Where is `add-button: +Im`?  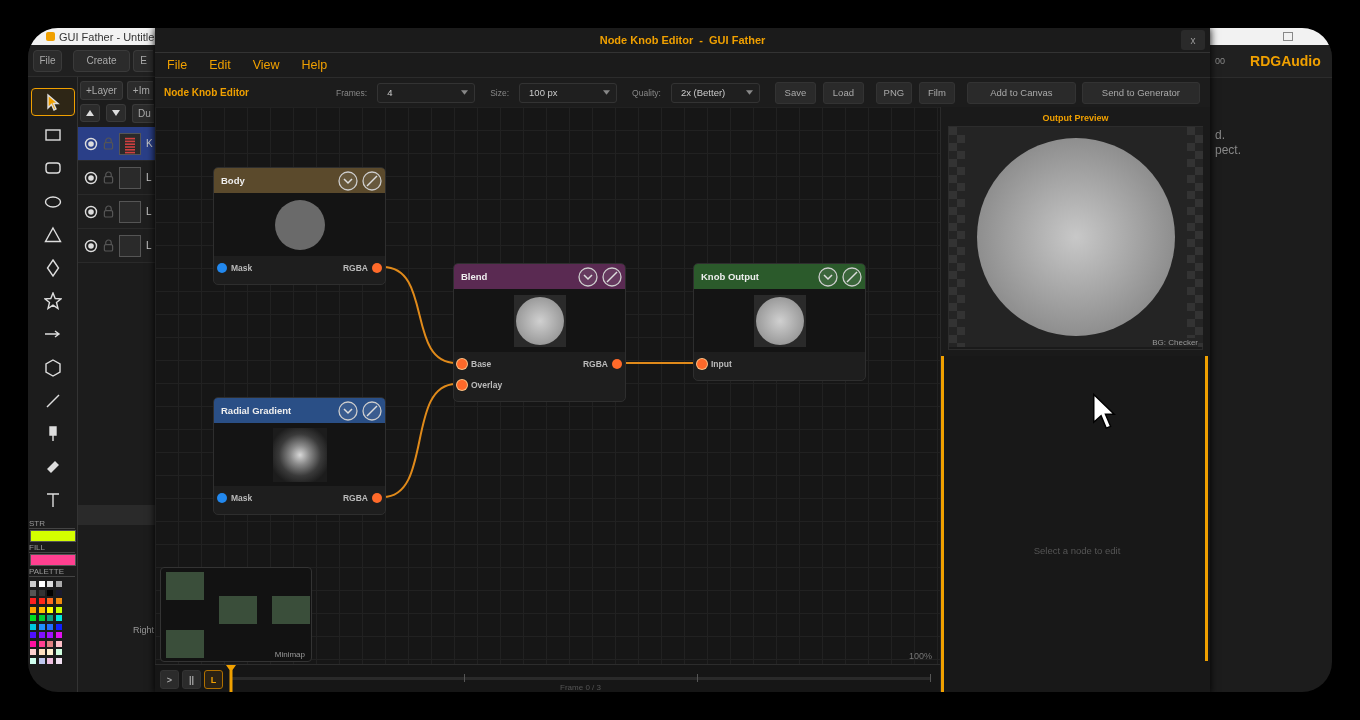
add-button: +Im is located at coordinates (139, 90).